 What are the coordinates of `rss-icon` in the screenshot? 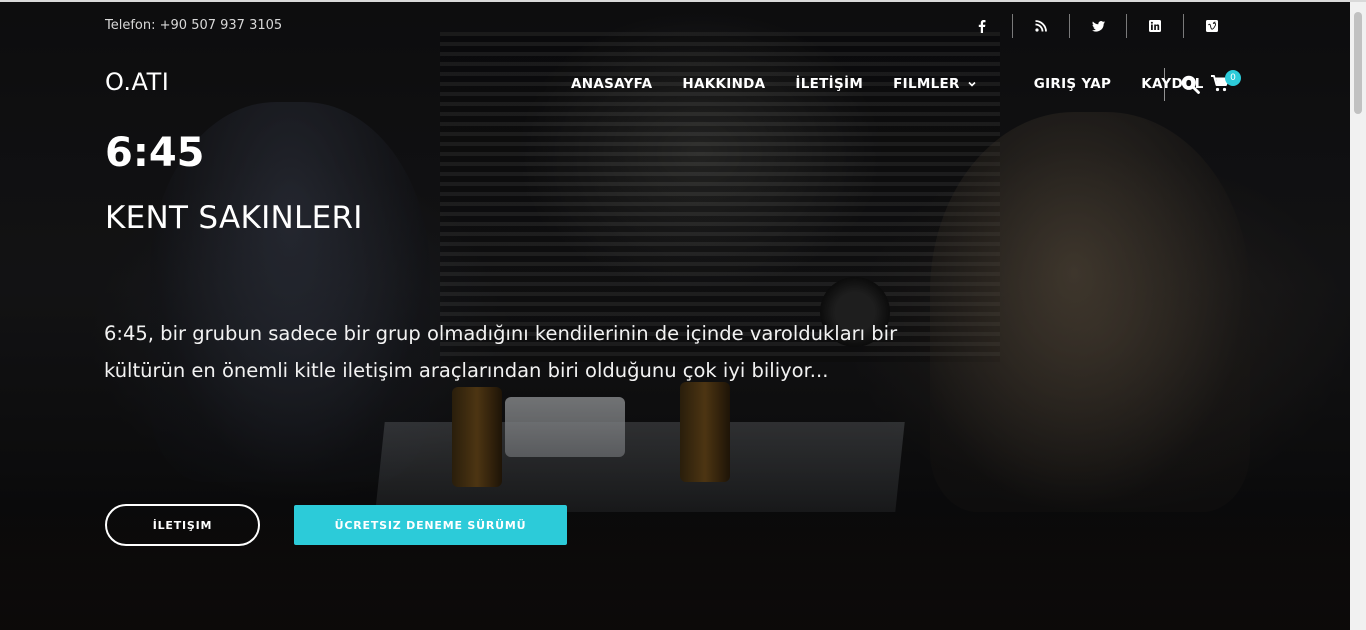 It's located at (1041, 26).